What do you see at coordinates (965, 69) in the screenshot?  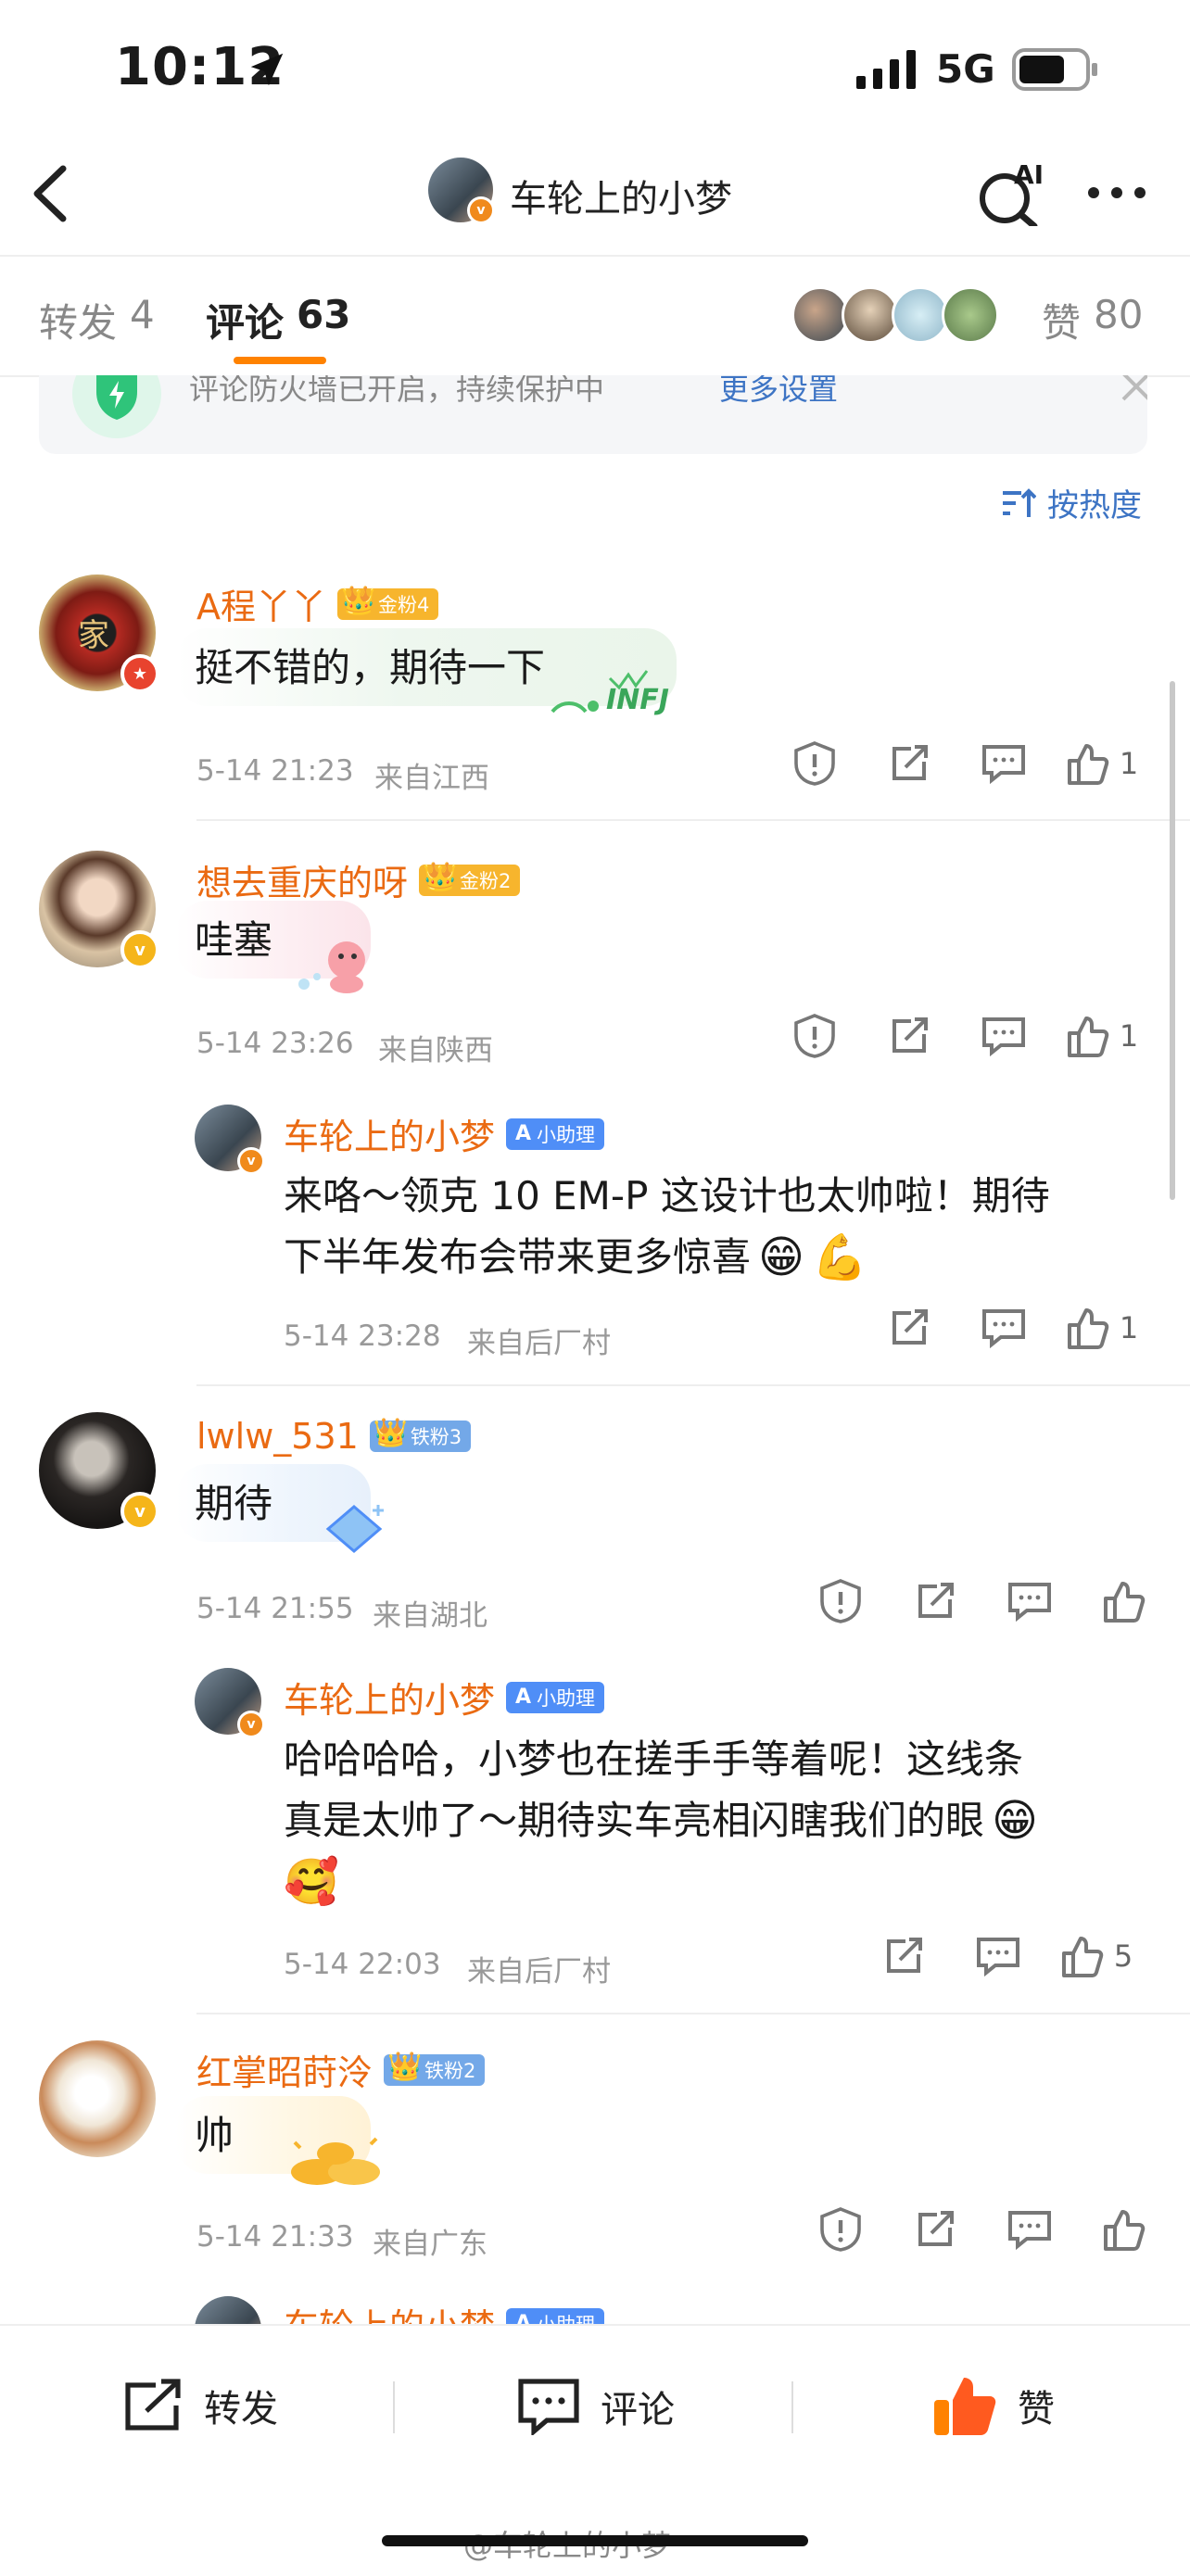 I see `network-label: 5G` at bounding box center [965, 69].